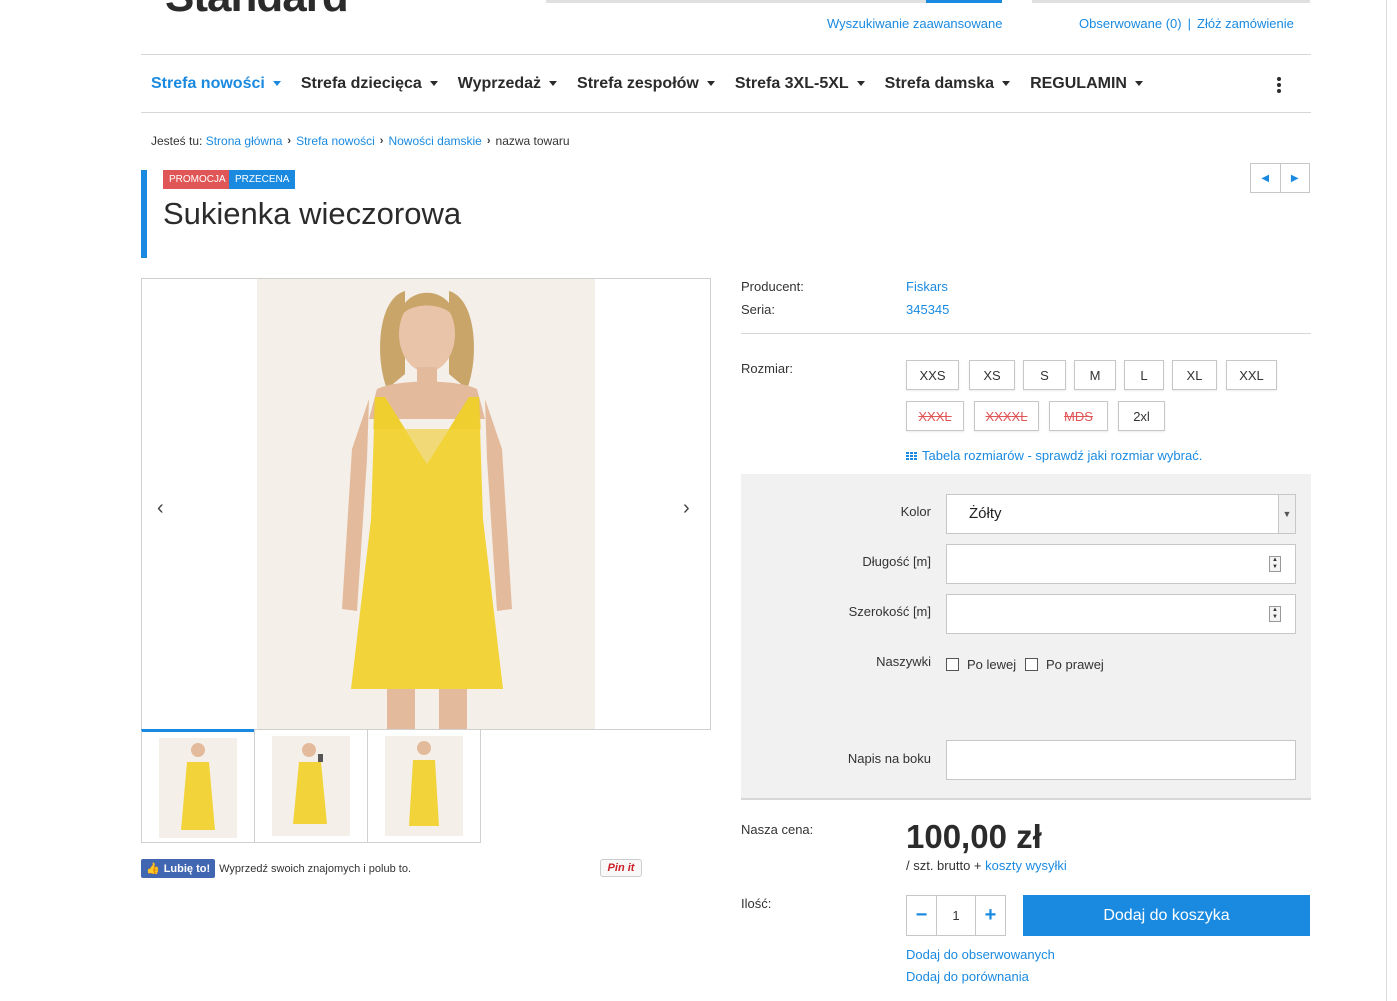  I want to click on patch-right-checkbox: Po prawej, so click(1064, 664).